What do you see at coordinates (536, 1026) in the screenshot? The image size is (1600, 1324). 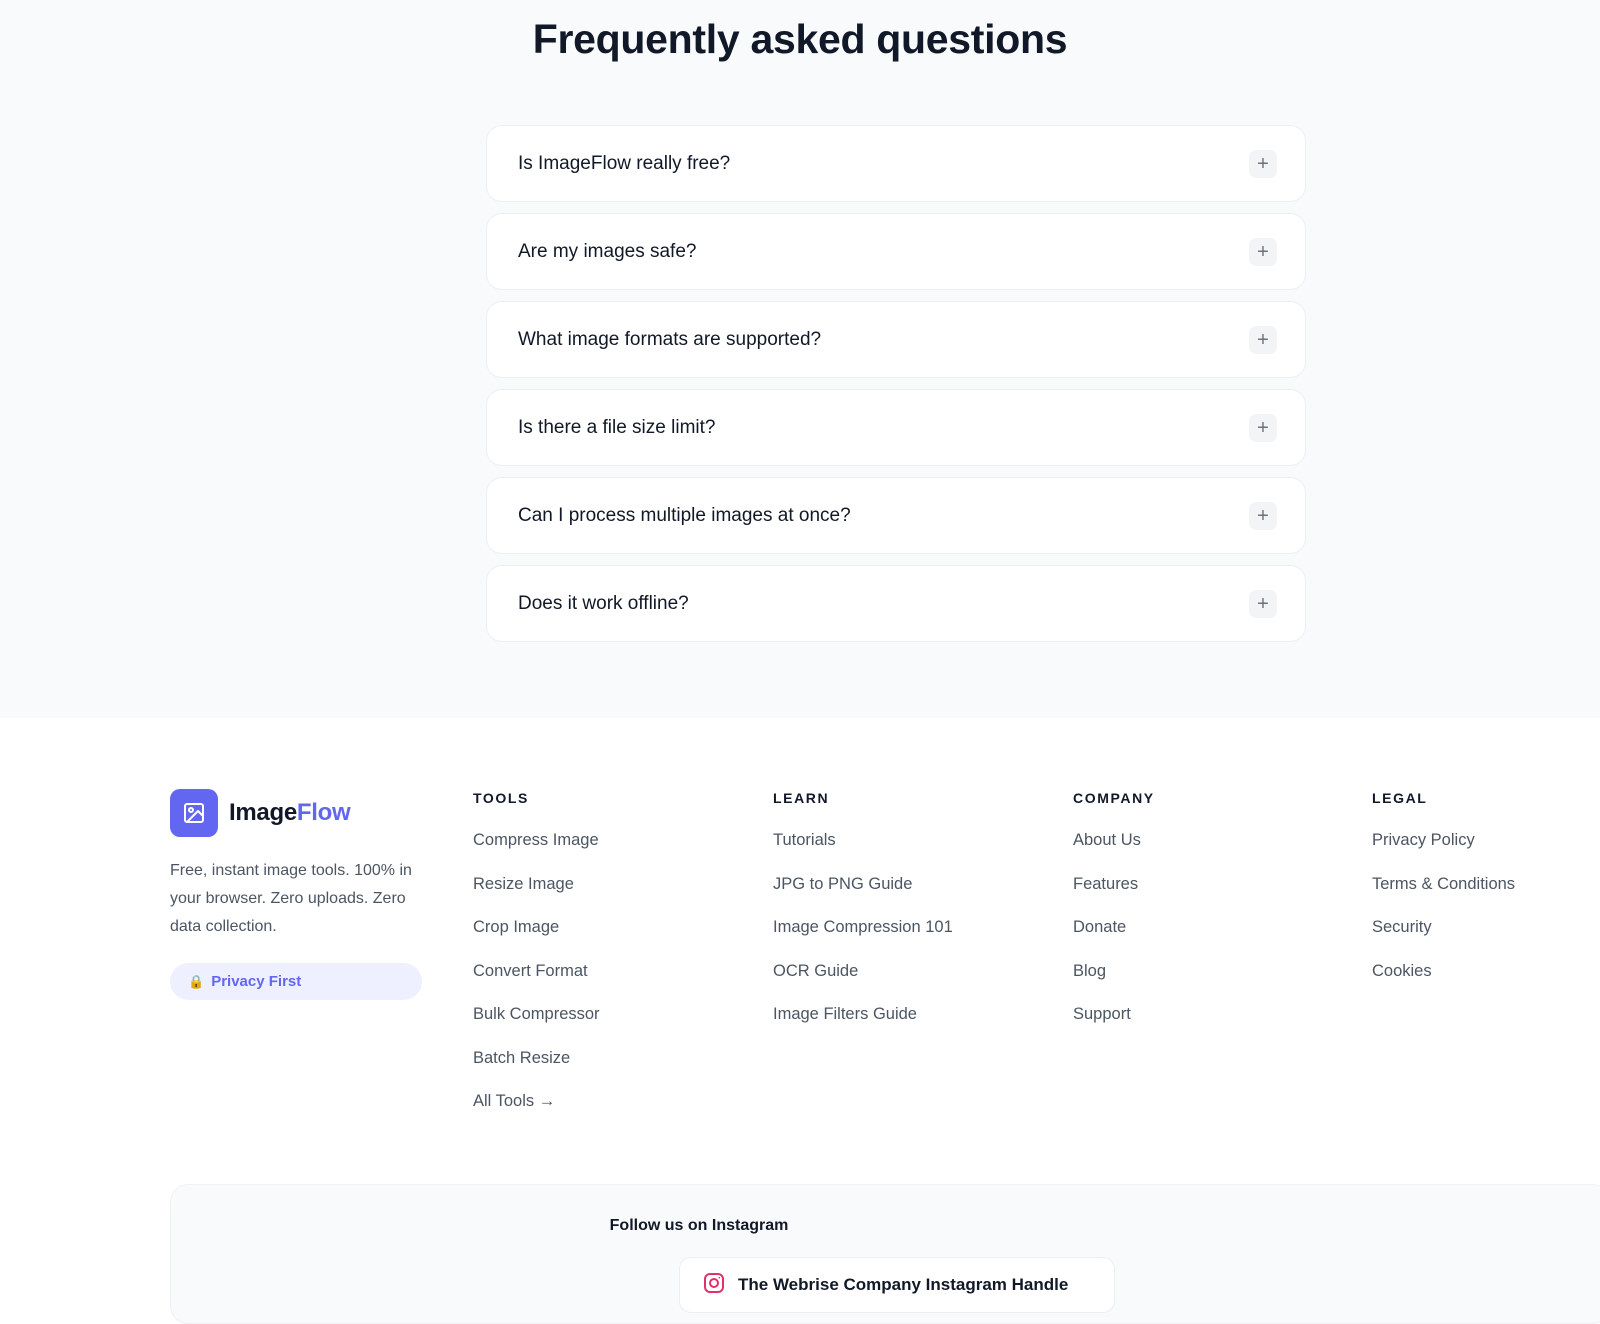 I see `footer-link: Bulk Compressor` at bounding box center [536, 1026].